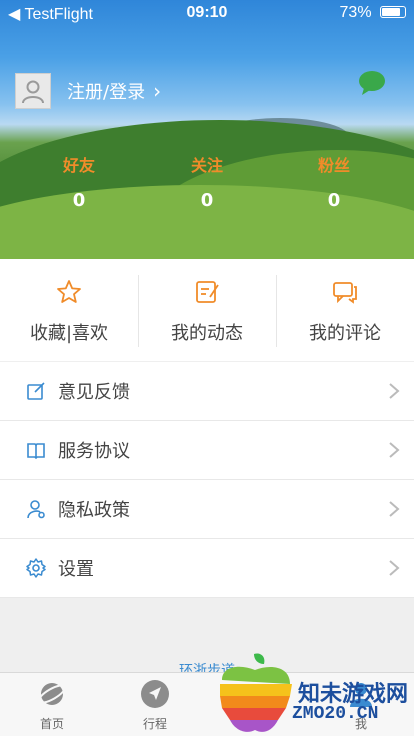 The image size is (414, 736). I want to click on my-posts-button: 我的动态, so click(207, 310).